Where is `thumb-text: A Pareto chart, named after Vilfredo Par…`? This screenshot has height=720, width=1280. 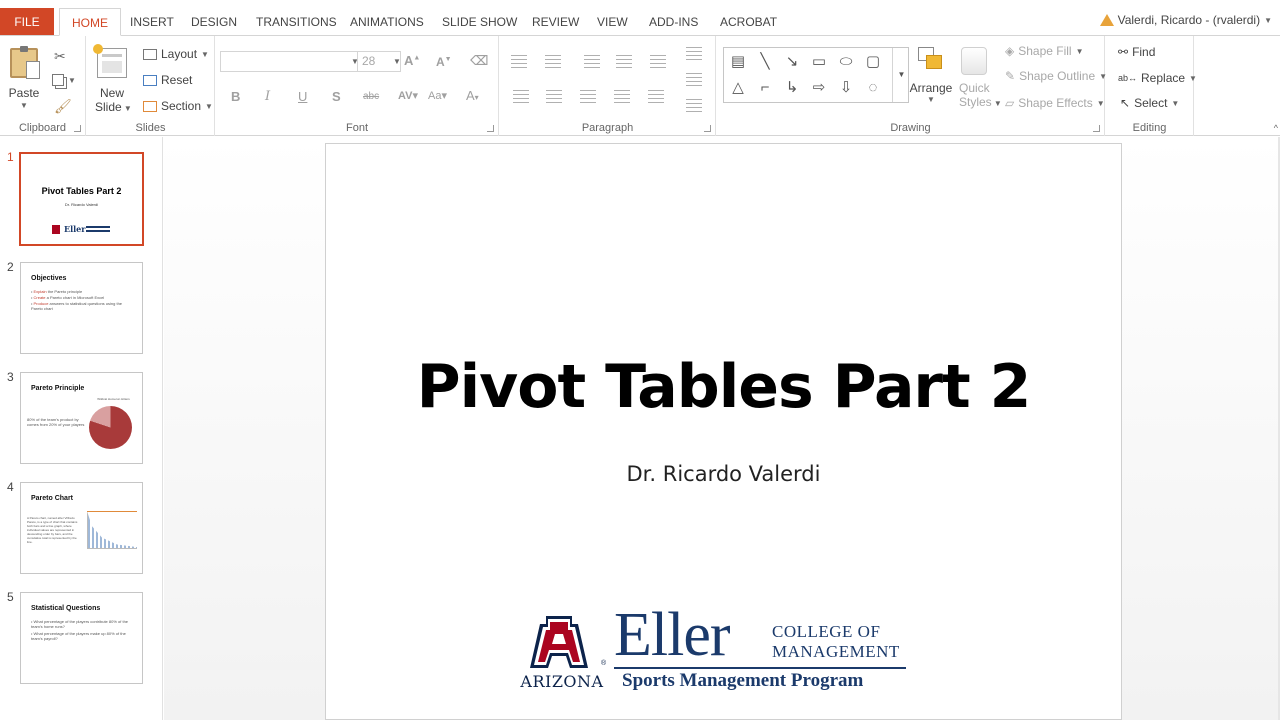 thumb-text: A Pareto chart, named after Vilfredo Par… is located at coordinates (52, 530).